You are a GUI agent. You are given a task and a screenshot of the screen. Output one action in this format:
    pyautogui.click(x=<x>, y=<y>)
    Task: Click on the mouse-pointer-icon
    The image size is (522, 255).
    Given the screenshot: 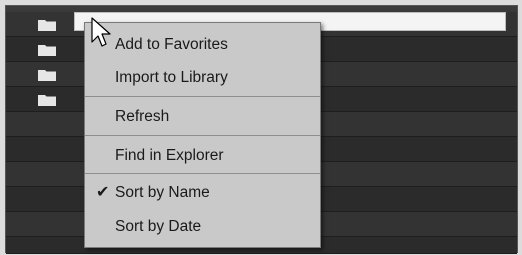 What is the action you would take?
    pyautogui.click(x=101, y=32)
    